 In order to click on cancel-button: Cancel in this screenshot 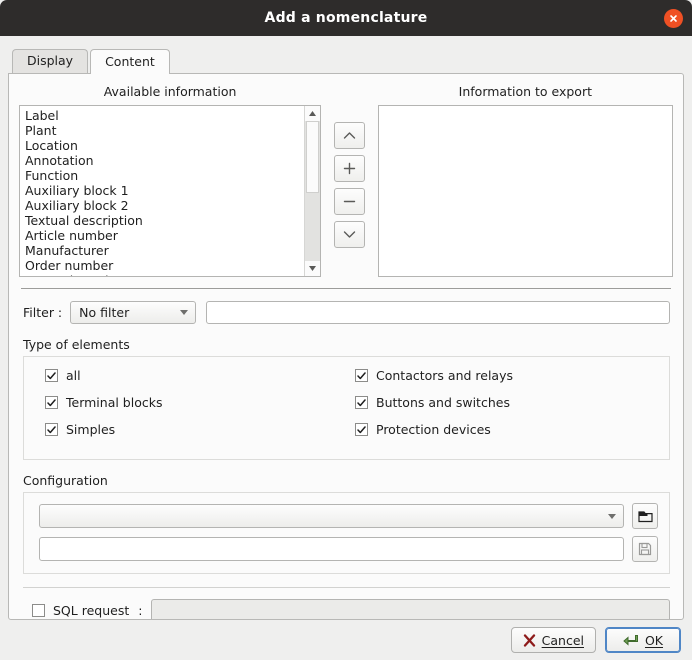, I will do `click(553, 640)`.